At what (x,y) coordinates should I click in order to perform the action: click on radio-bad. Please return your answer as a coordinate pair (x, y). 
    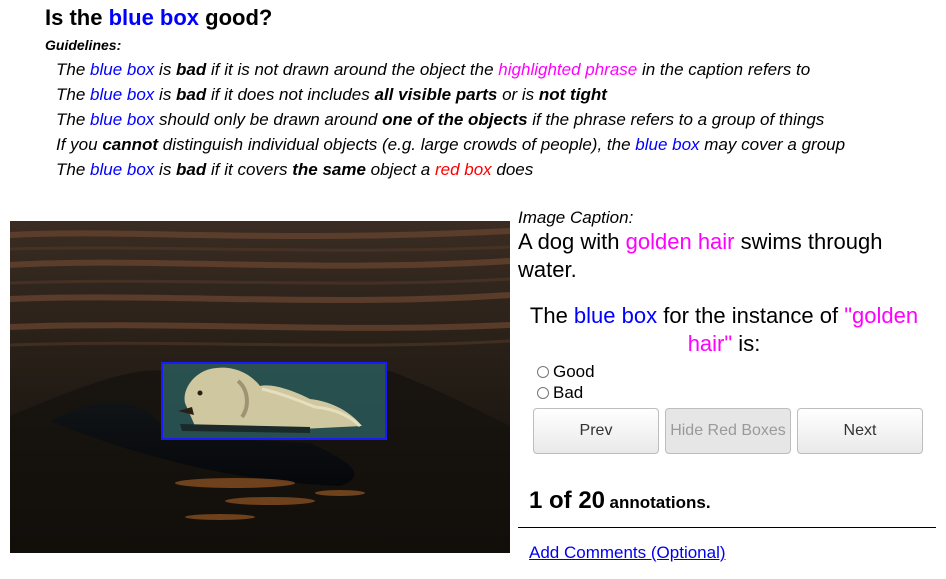
    Looking at the image, I should click on (543, 393).